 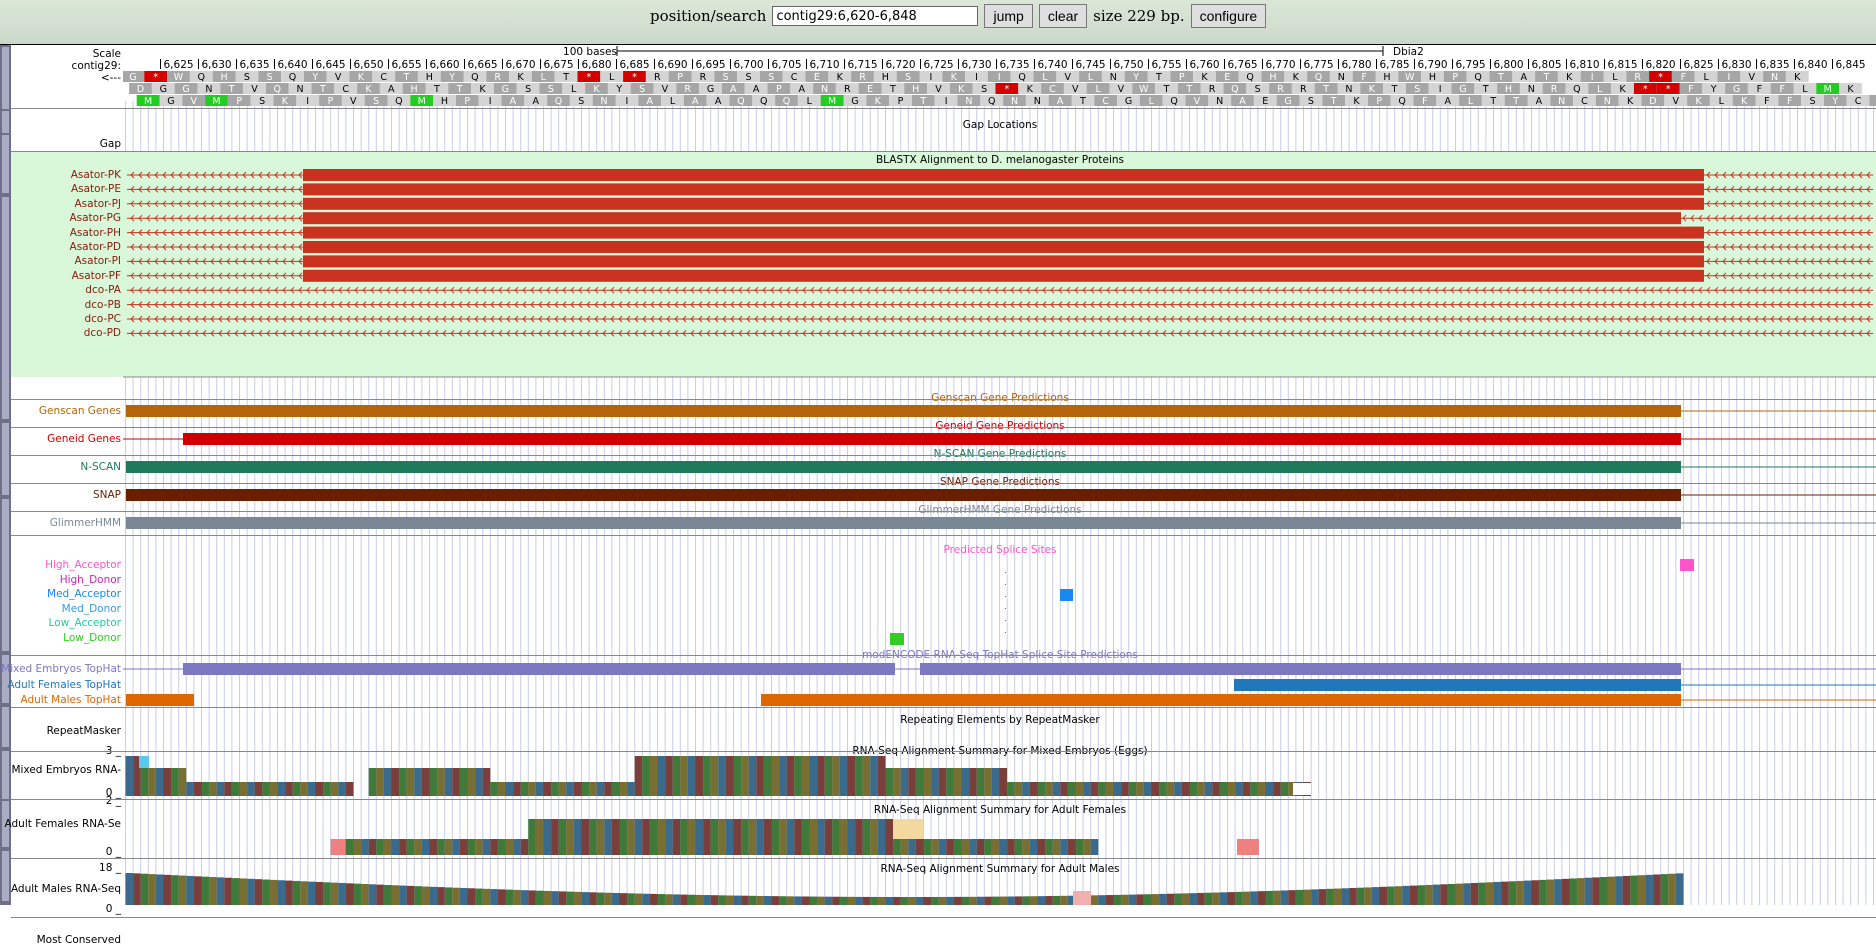 I want to click on ruler-tick-label: 6,760, so click(x=1205, y=65).